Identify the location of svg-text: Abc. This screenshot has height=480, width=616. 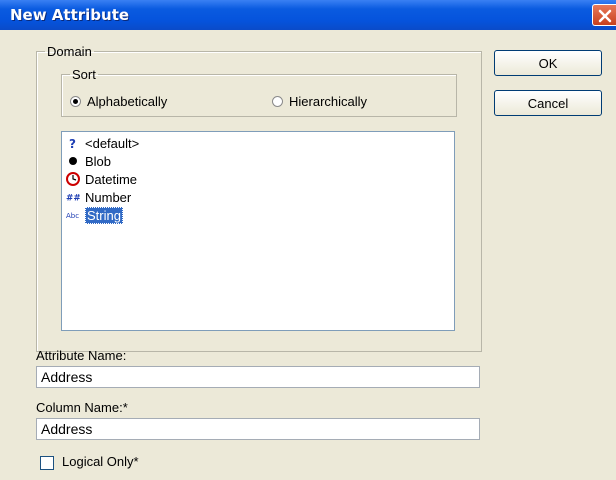
(72, 216).